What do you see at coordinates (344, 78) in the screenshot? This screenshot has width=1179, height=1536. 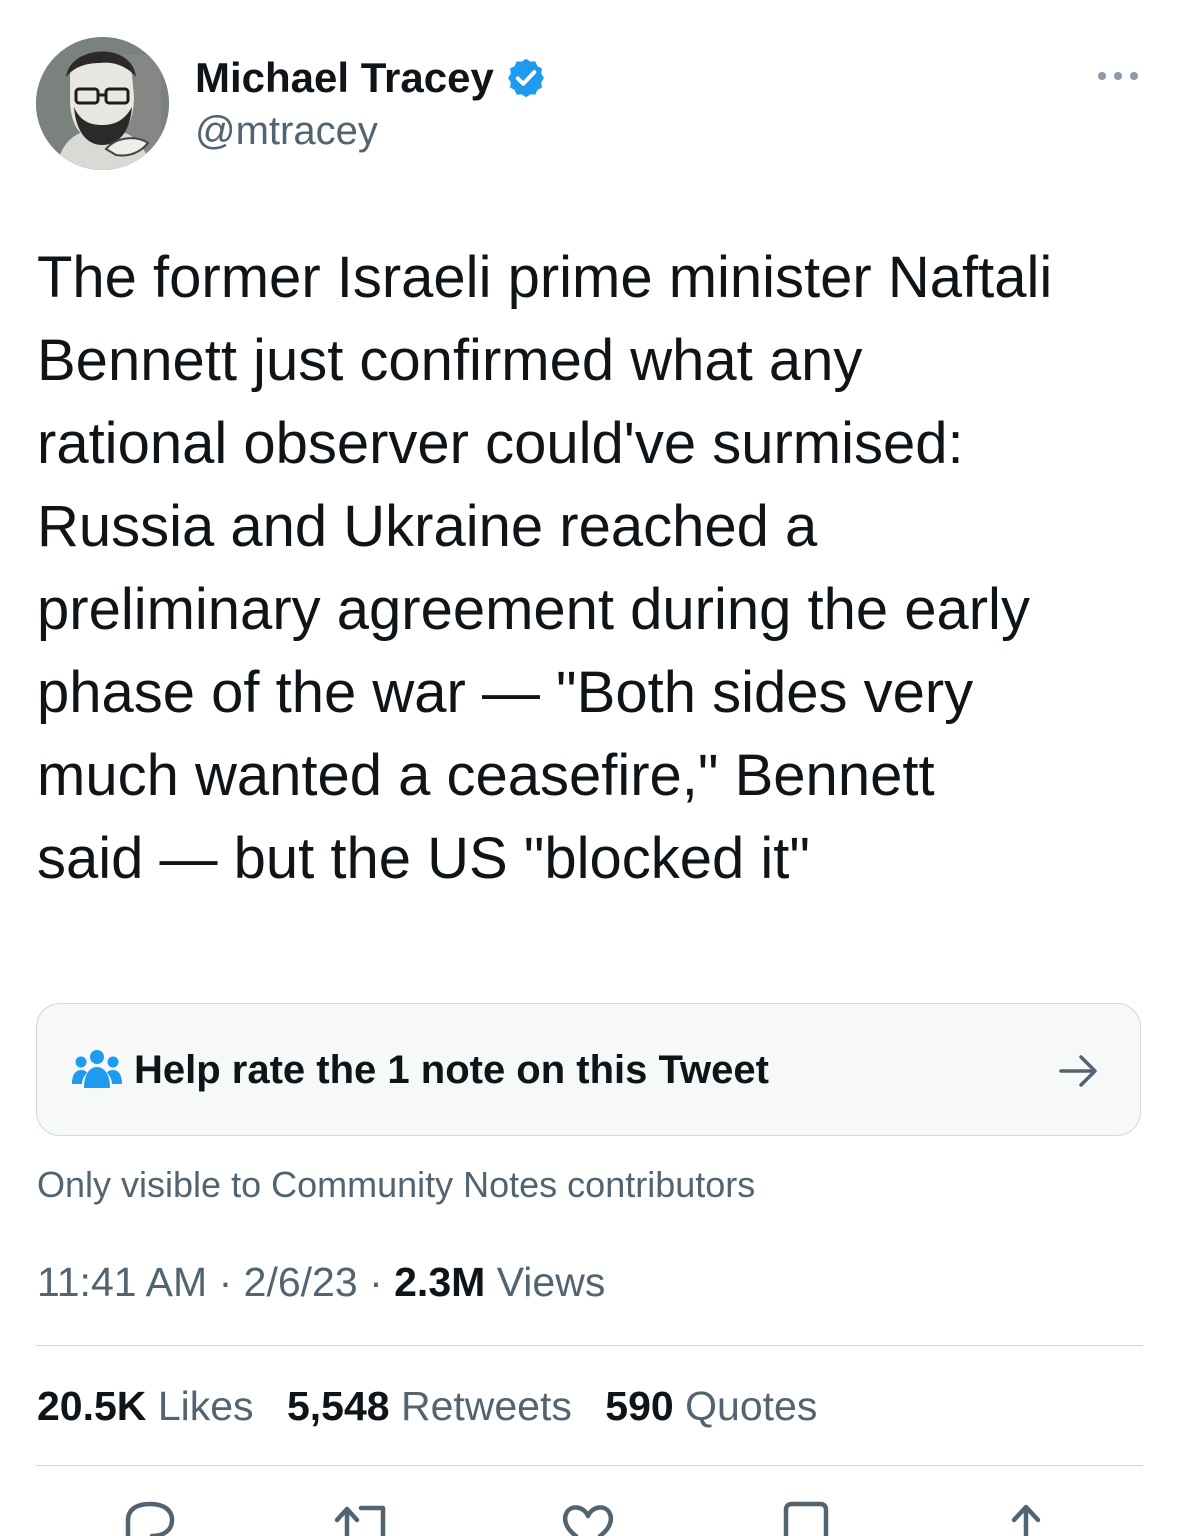 I see `author-name: Michael Tracey` at bounding box center [344, 78].